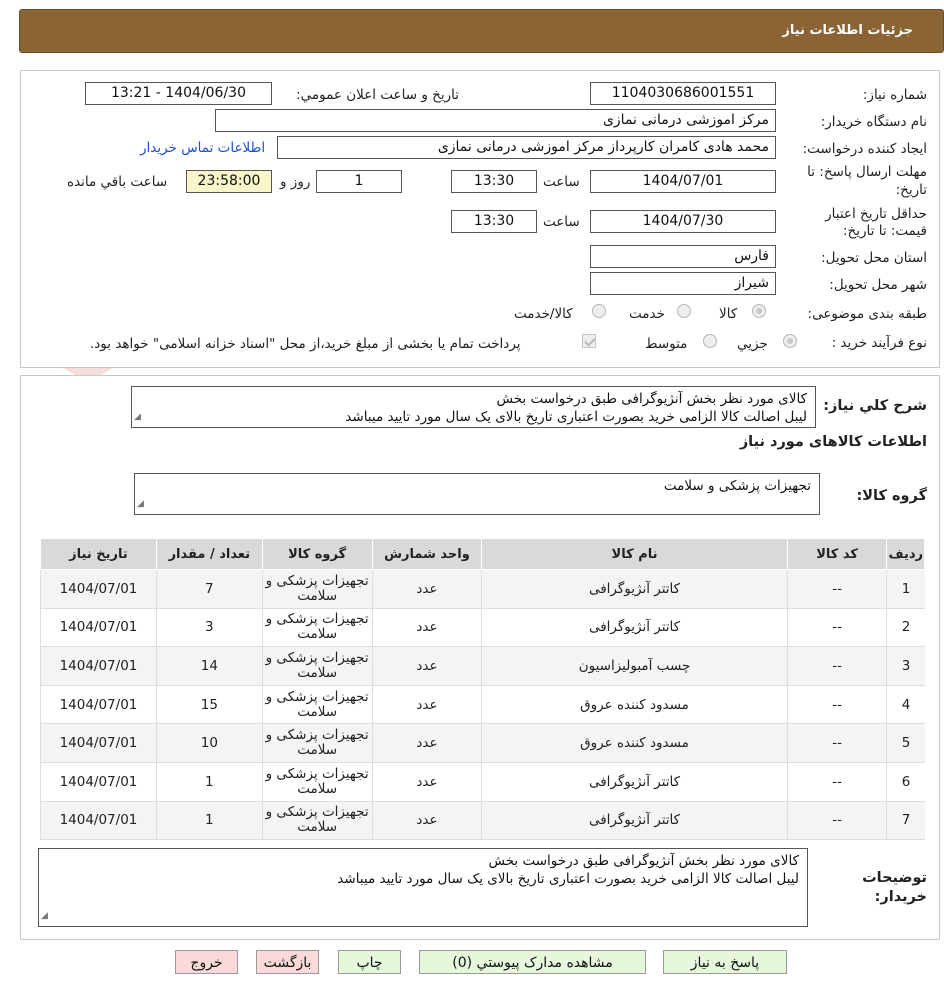  What do you see at coordinates (905, 781) in the screenshot?
I see `row-number-cell: 6` at bounding box center [905, 781].